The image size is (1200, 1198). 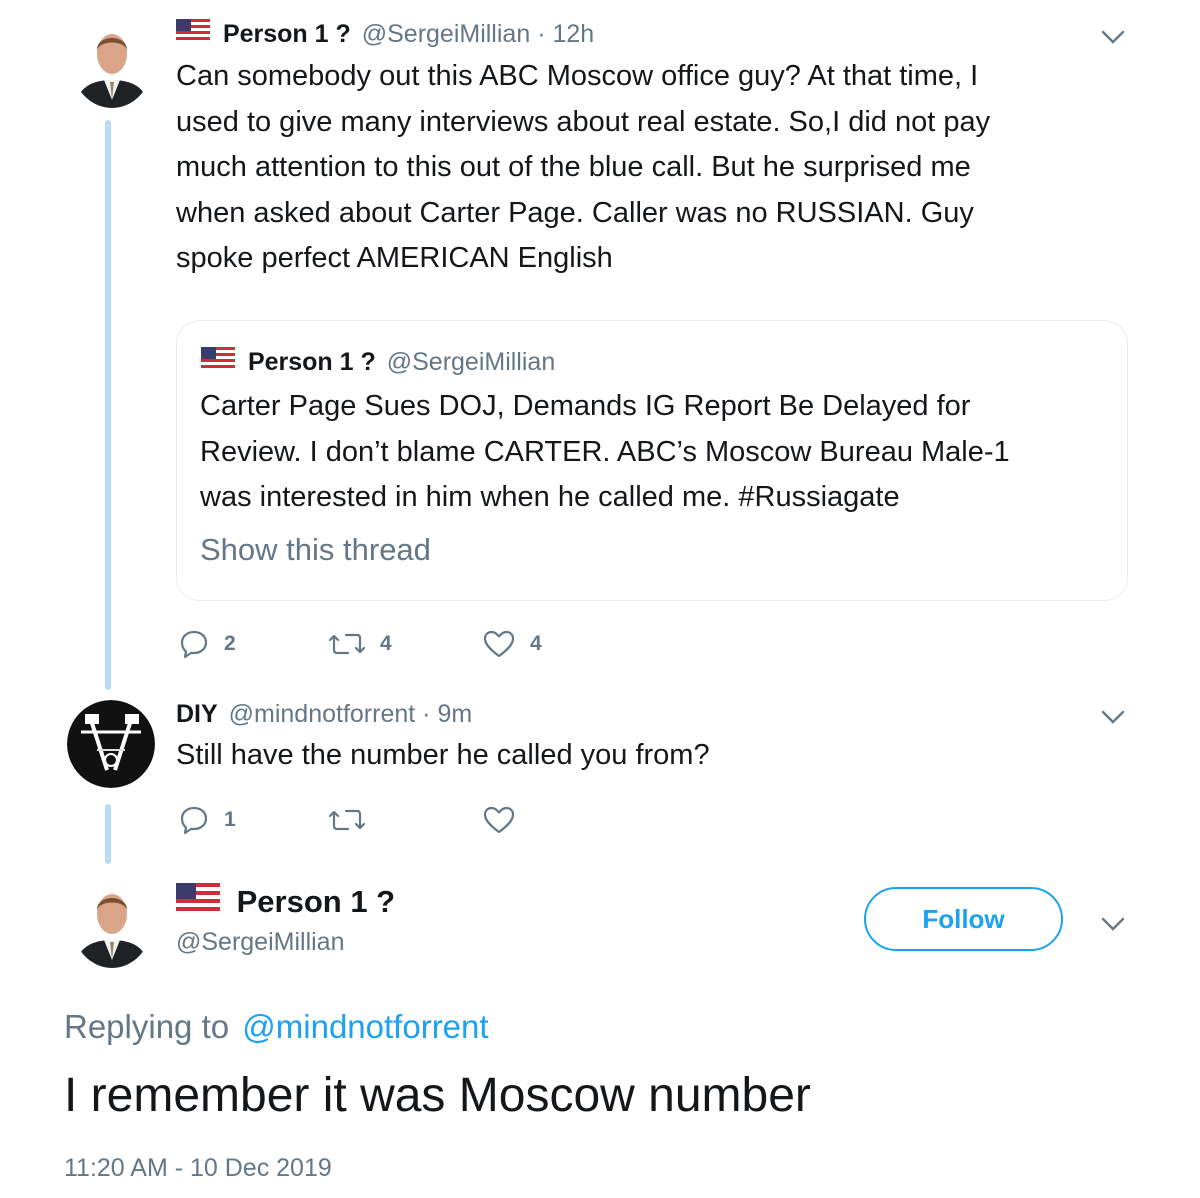 What do you see at coordinates (447, 714) in the screenshot?
I see `timestamp: · 9m` at bounding box center [447, 714].